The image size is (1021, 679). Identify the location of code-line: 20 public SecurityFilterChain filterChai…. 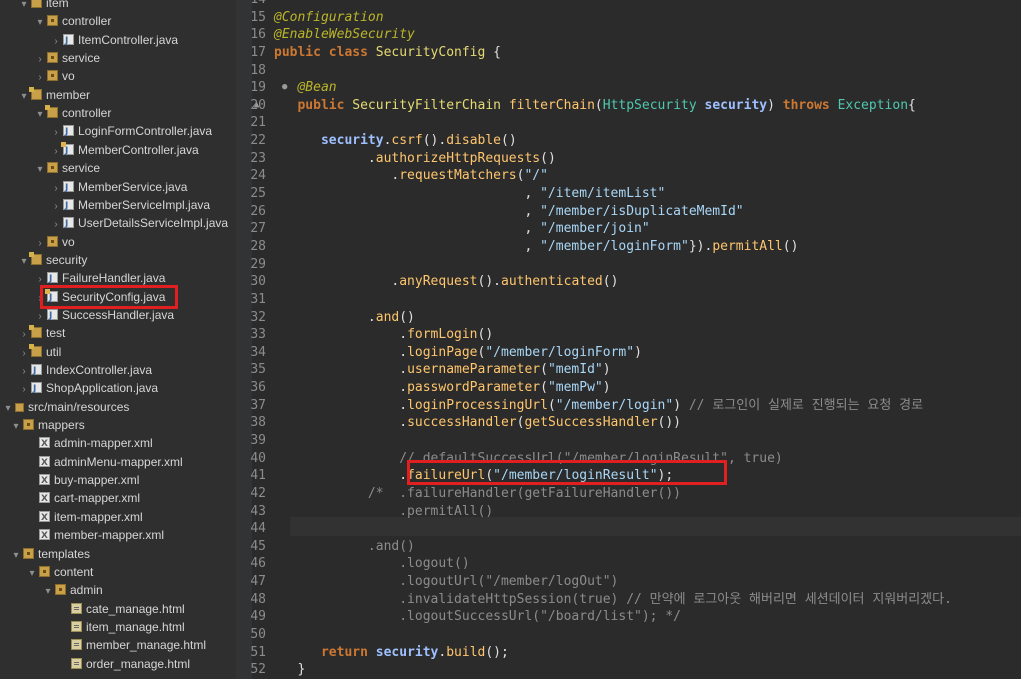
(576, 106).